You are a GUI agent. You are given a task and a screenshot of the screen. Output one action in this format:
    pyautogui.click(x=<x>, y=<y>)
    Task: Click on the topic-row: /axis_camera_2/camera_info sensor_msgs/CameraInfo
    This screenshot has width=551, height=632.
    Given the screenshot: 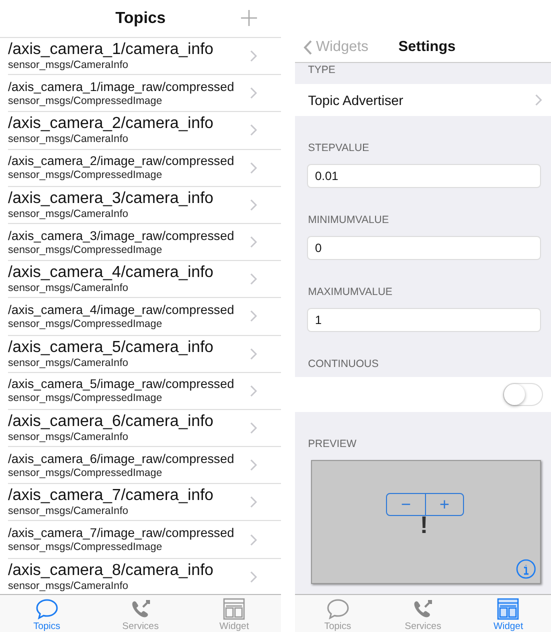 What is the action you would take?
    pyautogui.click(x=144, y=131)
    